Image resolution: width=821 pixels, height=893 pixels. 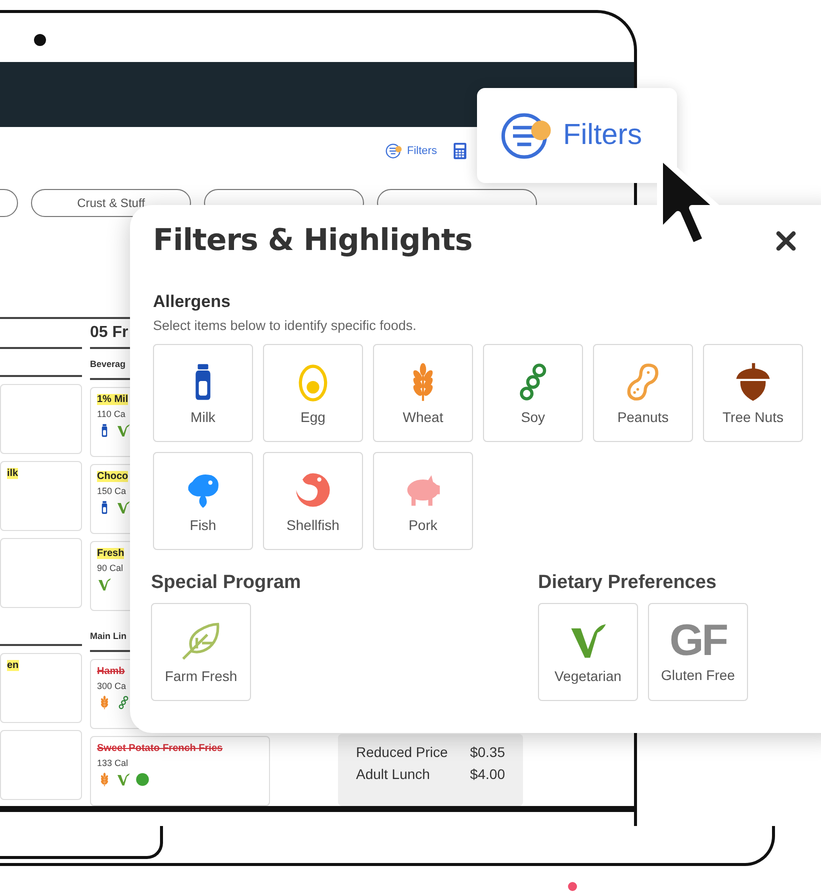 I want to click on calories: 110 Ca, so click(x=111, y=414).